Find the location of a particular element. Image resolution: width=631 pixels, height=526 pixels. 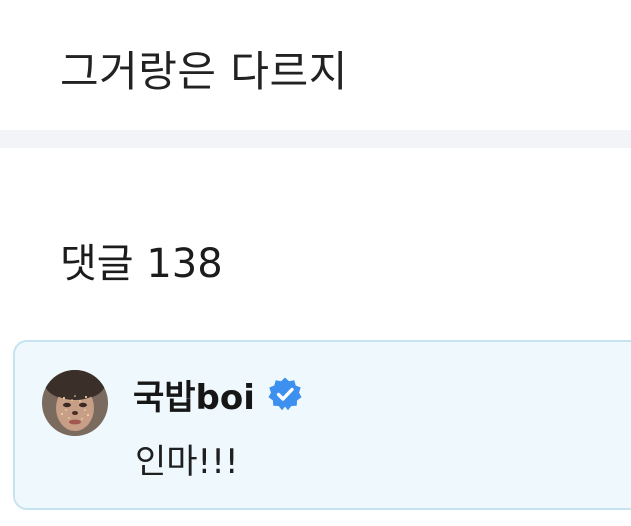

avatar is located at coordinates (75, 403).